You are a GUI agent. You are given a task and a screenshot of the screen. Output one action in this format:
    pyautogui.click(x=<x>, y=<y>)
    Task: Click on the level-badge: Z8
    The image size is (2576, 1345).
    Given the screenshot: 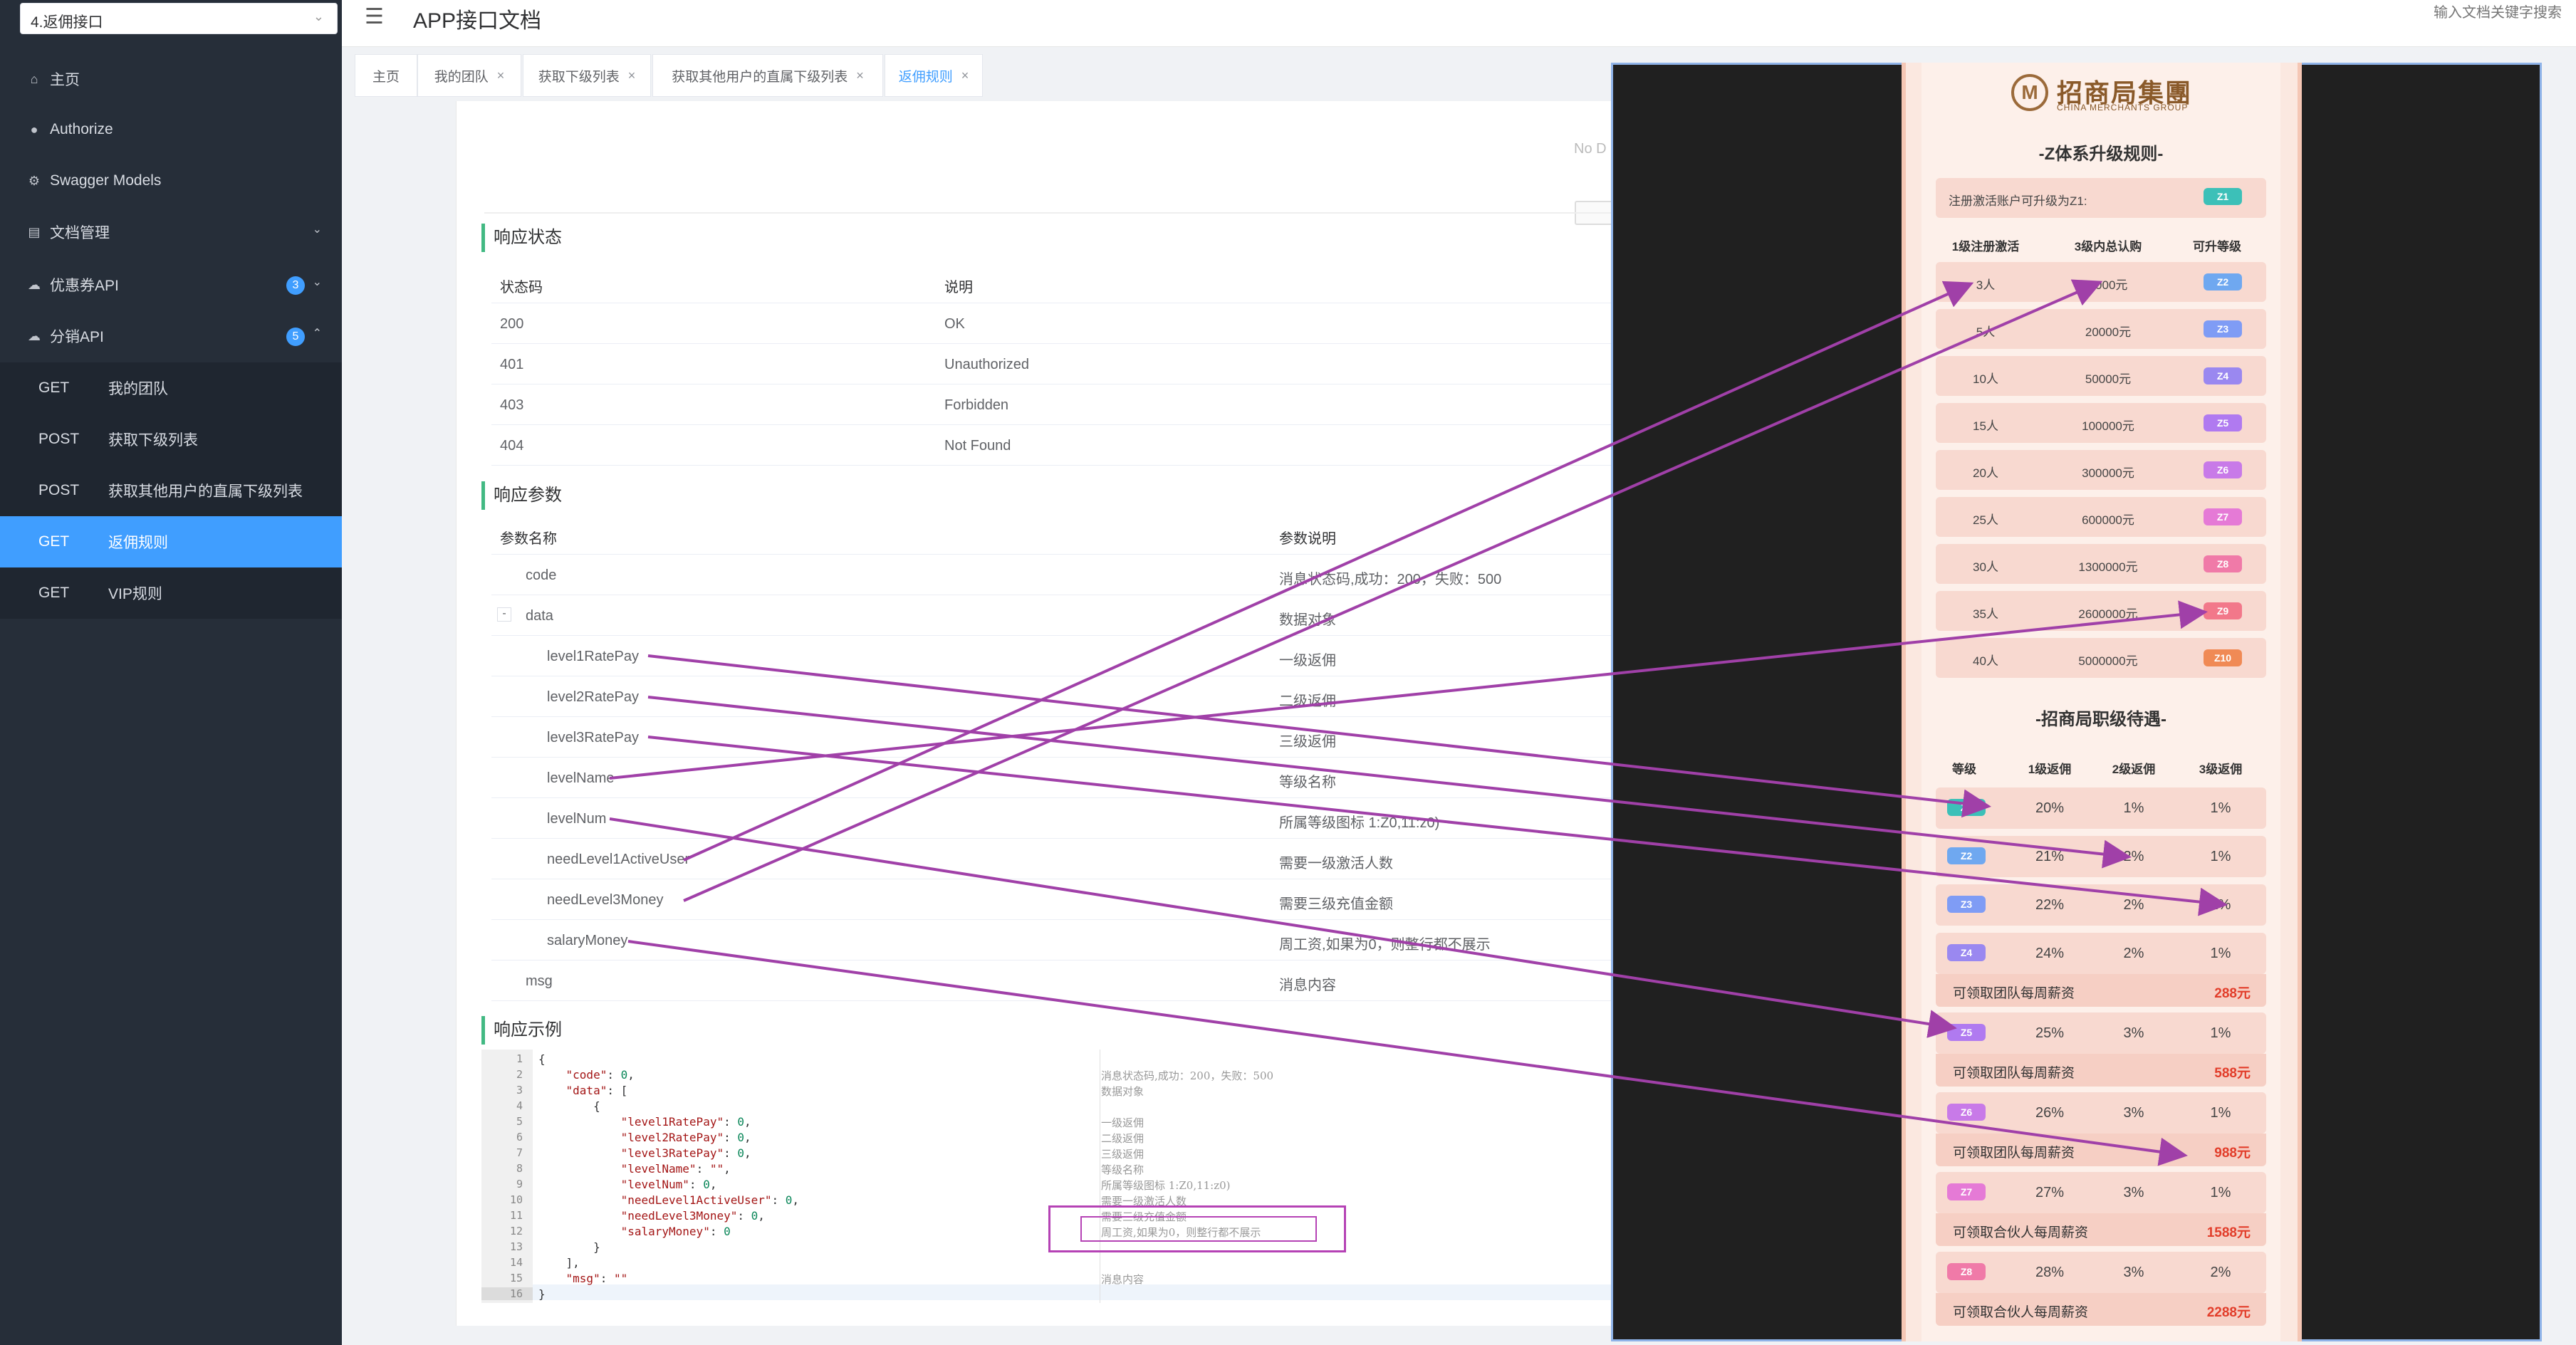 What is the action you would take?
    pyautogui.click(x=1967, y=1271)
    